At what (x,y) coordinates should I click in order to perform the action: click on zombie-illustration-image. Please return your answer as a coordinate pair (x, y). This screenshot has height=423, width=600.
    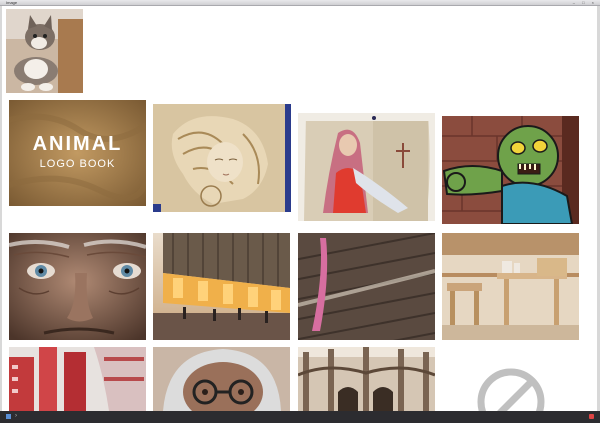
    Looking at the image, I should click on (510, 170).